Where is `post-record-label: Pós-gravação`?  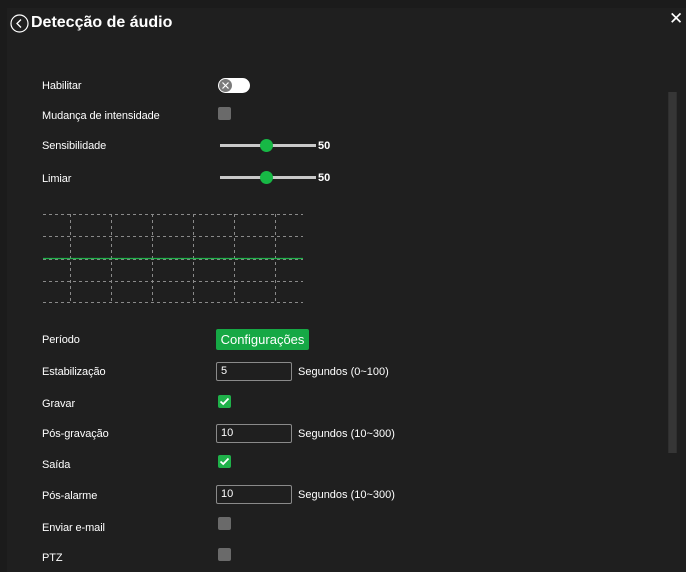
post-record-label: Pós-gravação is located at coordinates (75, 434).